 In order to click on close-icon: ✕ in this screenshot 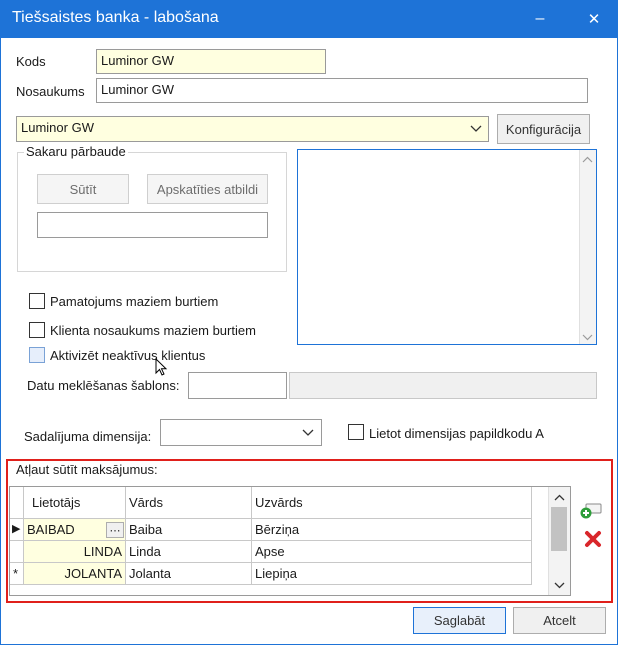, I will do `click(594, 19)`.